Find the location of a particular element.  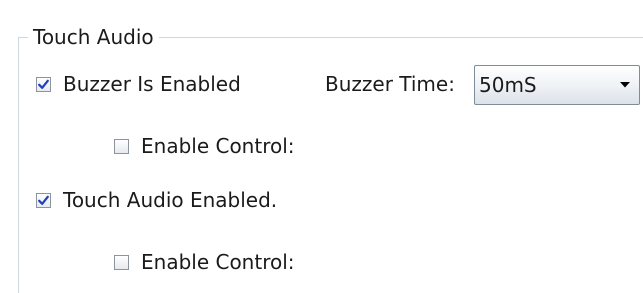

buzzer-enabled-row: Buzzer Is Enabled is located at coordinates (138, 84).